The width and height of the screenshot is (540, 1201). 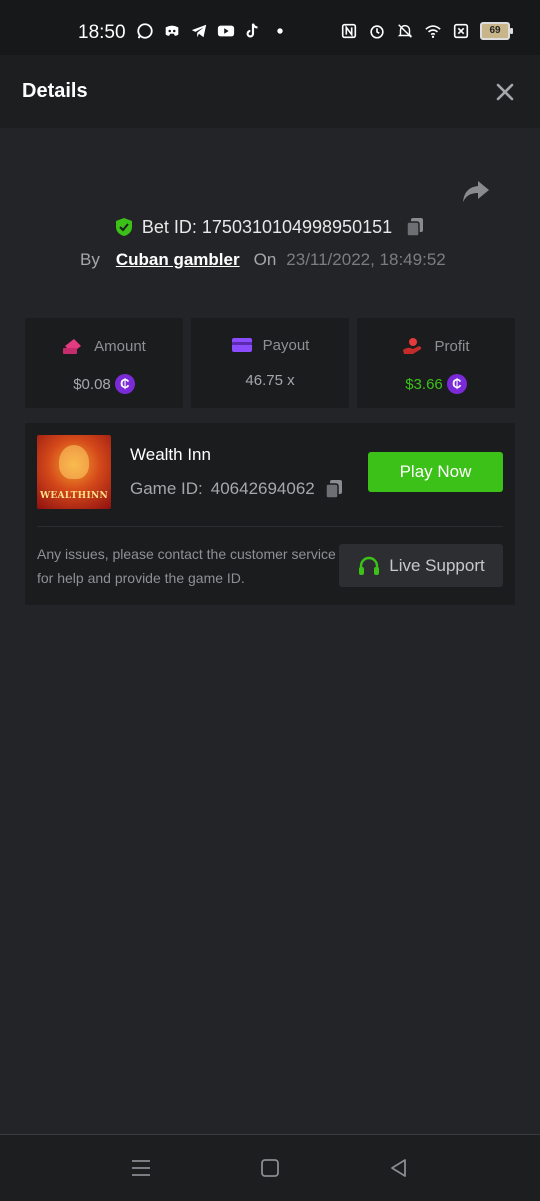 I want to click on bet-meta-row: By Cuban gambler On 23/11/2022, 18:49:52, so click(x=263, y=260).